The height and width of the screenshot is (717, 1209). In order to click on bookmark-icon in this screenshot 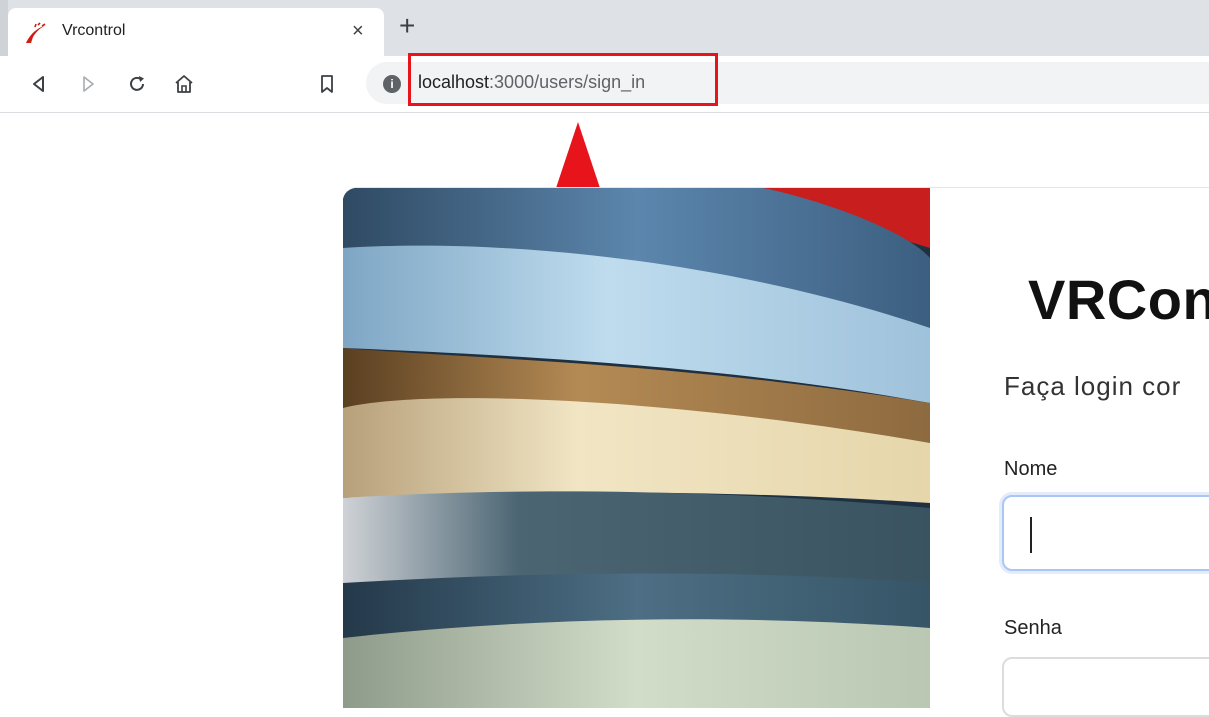, I will do `click(327, 84)`.